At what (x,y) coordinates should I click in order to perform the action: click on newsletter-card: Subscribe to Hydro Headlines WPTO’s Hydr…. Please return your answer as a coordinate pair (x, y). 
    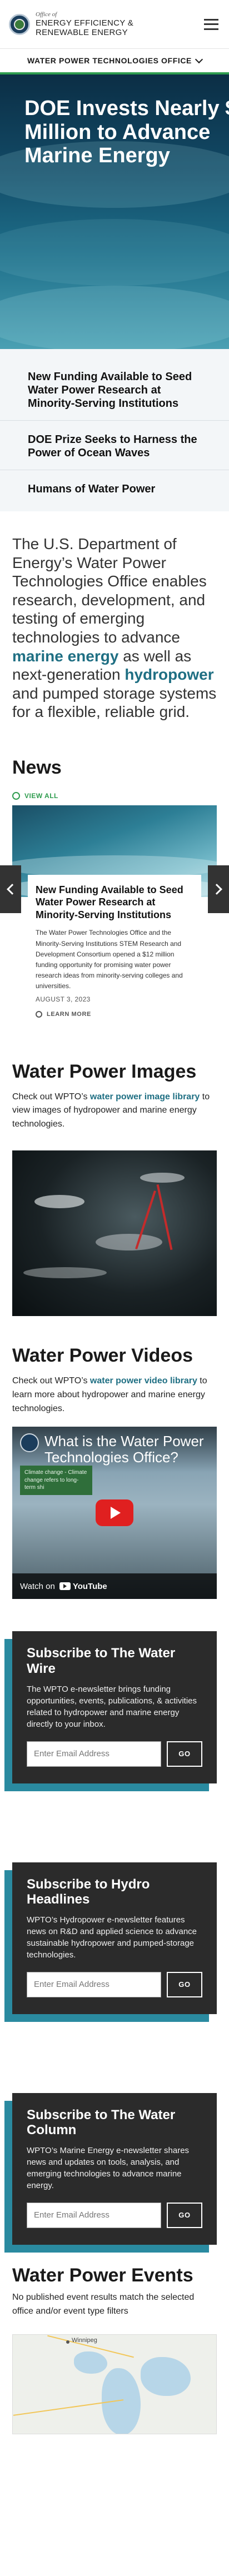
    Looking at the image, I should click on (114, 1938).